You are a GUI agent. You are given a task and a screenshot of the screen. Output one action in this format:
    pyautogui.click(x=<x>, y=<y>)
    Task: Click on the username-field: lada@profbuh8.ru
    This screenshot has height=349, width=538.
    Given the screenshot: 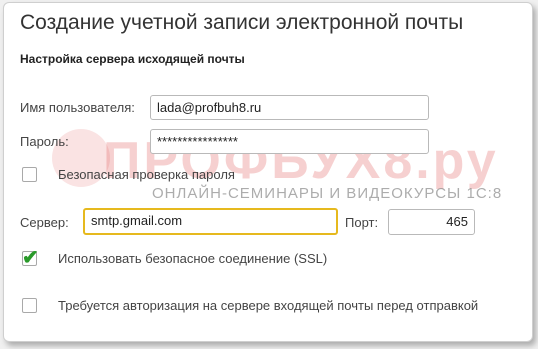 What is the action you would take?
    pyautogui.click(x=289, y=107)
    